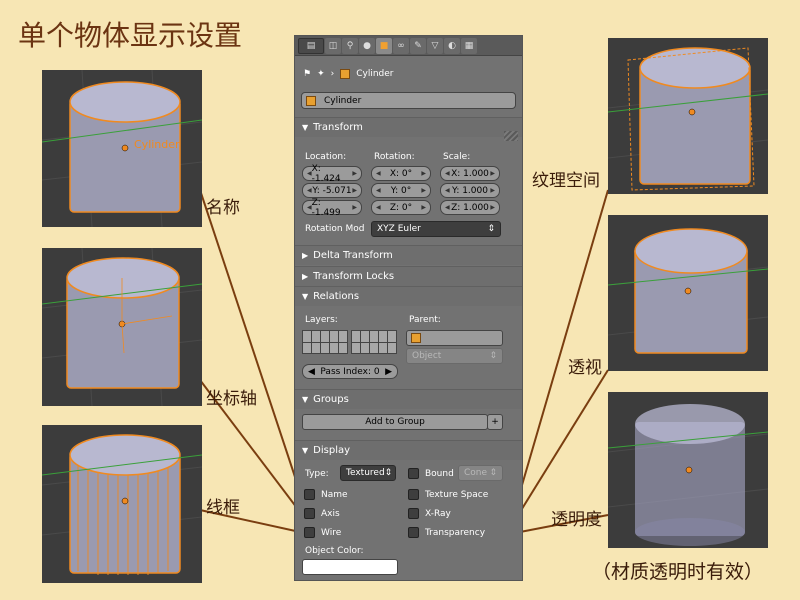 The width and height of the screenshot is (800, 600). I want to click on viewport-wire-preview, so click(122, 504).